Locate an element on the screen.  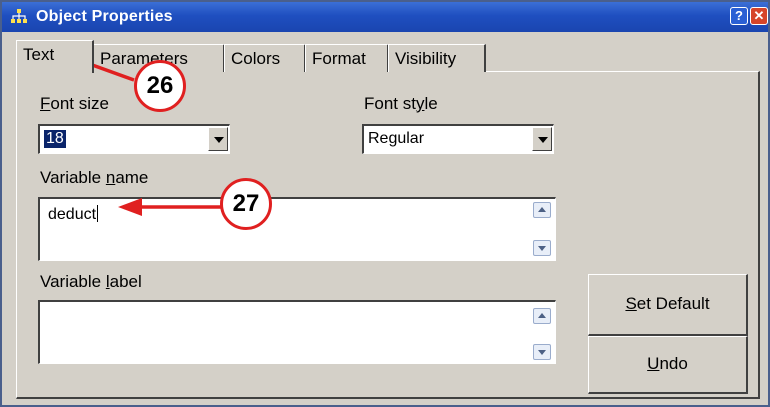
annotation-arrows is located at coordinates (144, 135).